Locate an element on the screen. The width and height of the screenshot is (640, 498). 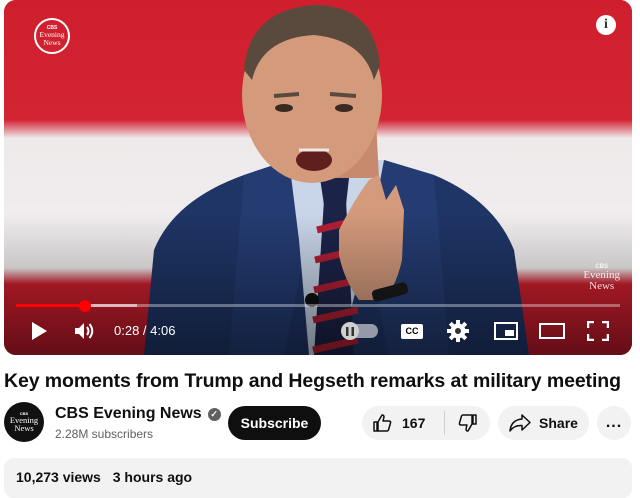
thumbs-up-icon is located at coordinates (382, 423).